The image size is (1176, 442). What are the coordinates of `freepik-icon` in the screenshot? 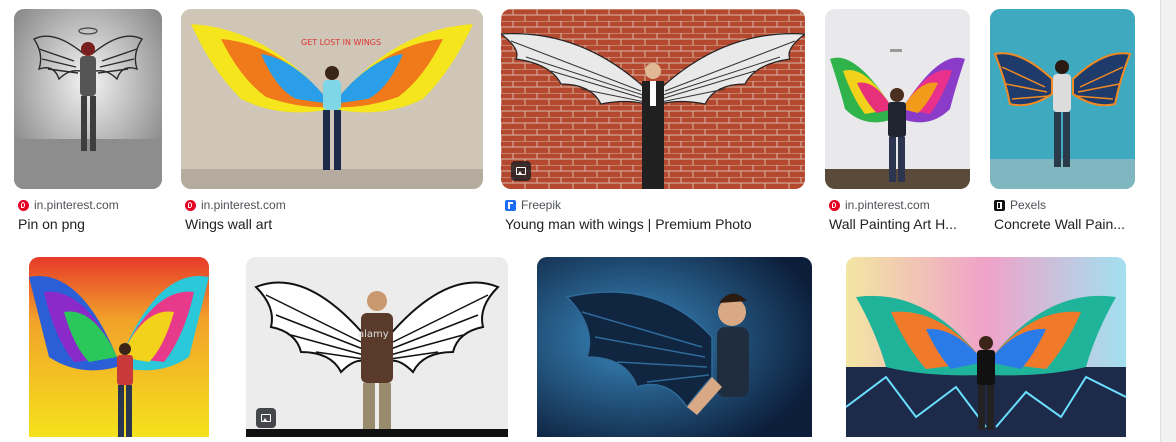 It's located at (510, 205).